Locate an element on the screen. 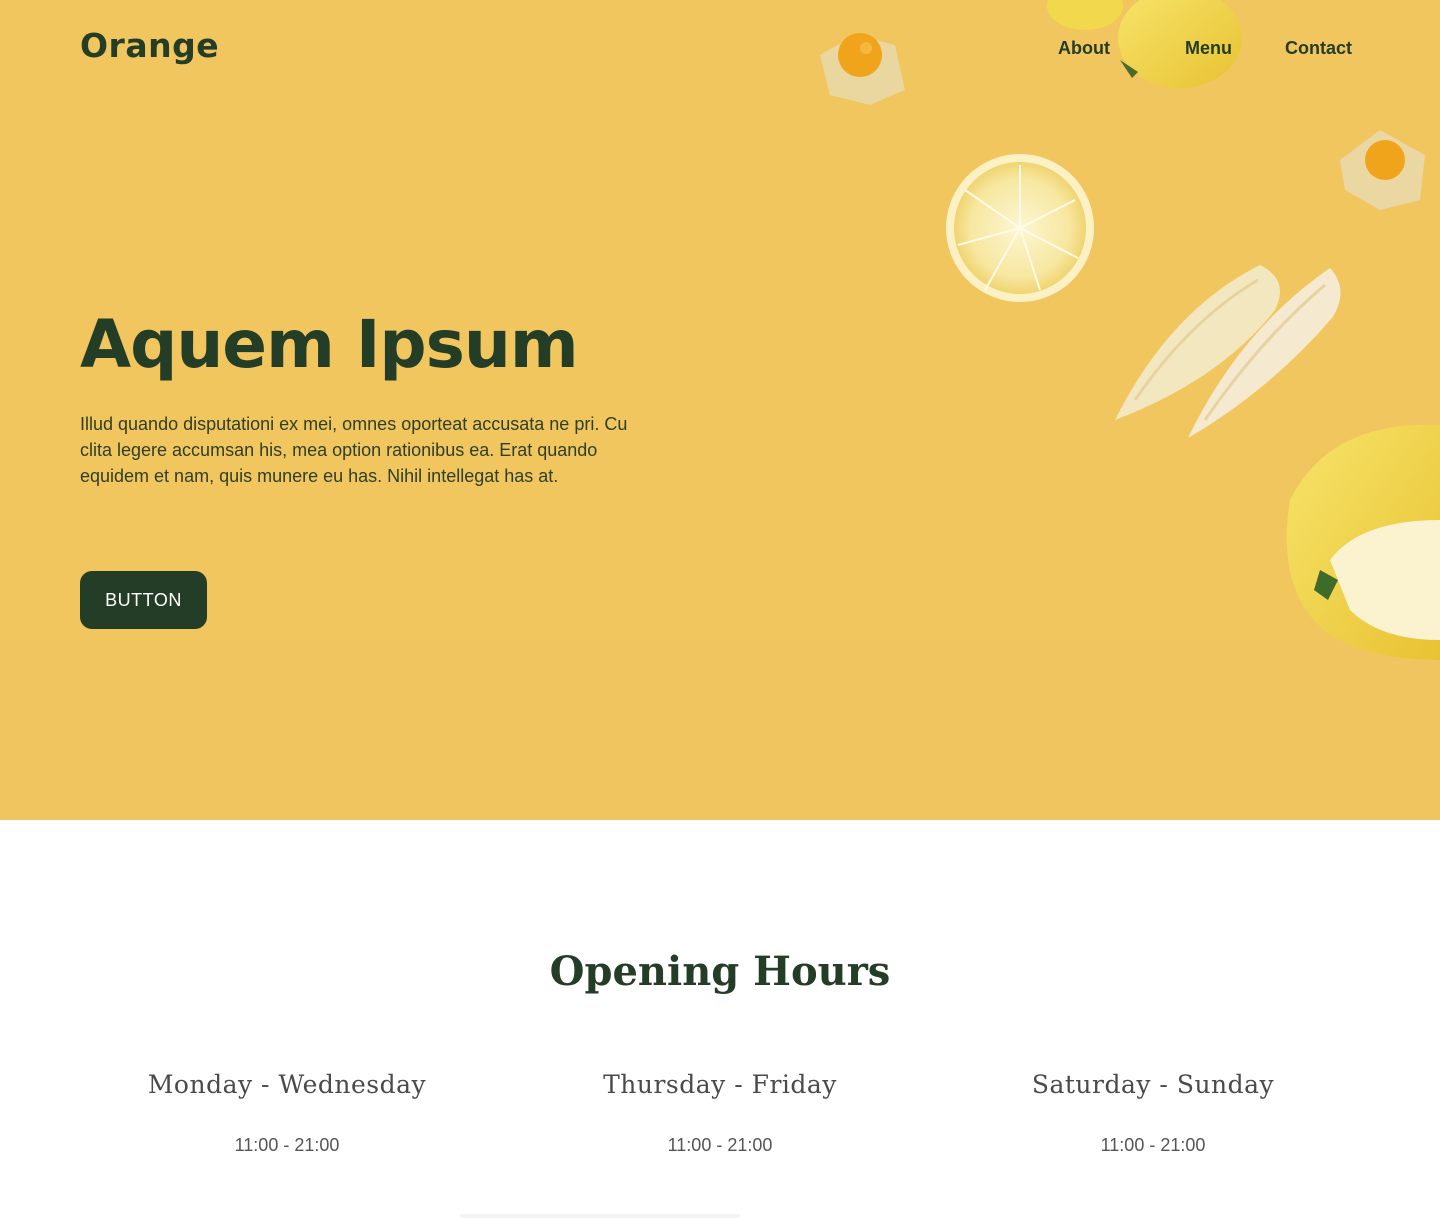 Image resolution: width=1440 pixels, height=1218 pixels. section-divider is located at coordinates (600, 1216).